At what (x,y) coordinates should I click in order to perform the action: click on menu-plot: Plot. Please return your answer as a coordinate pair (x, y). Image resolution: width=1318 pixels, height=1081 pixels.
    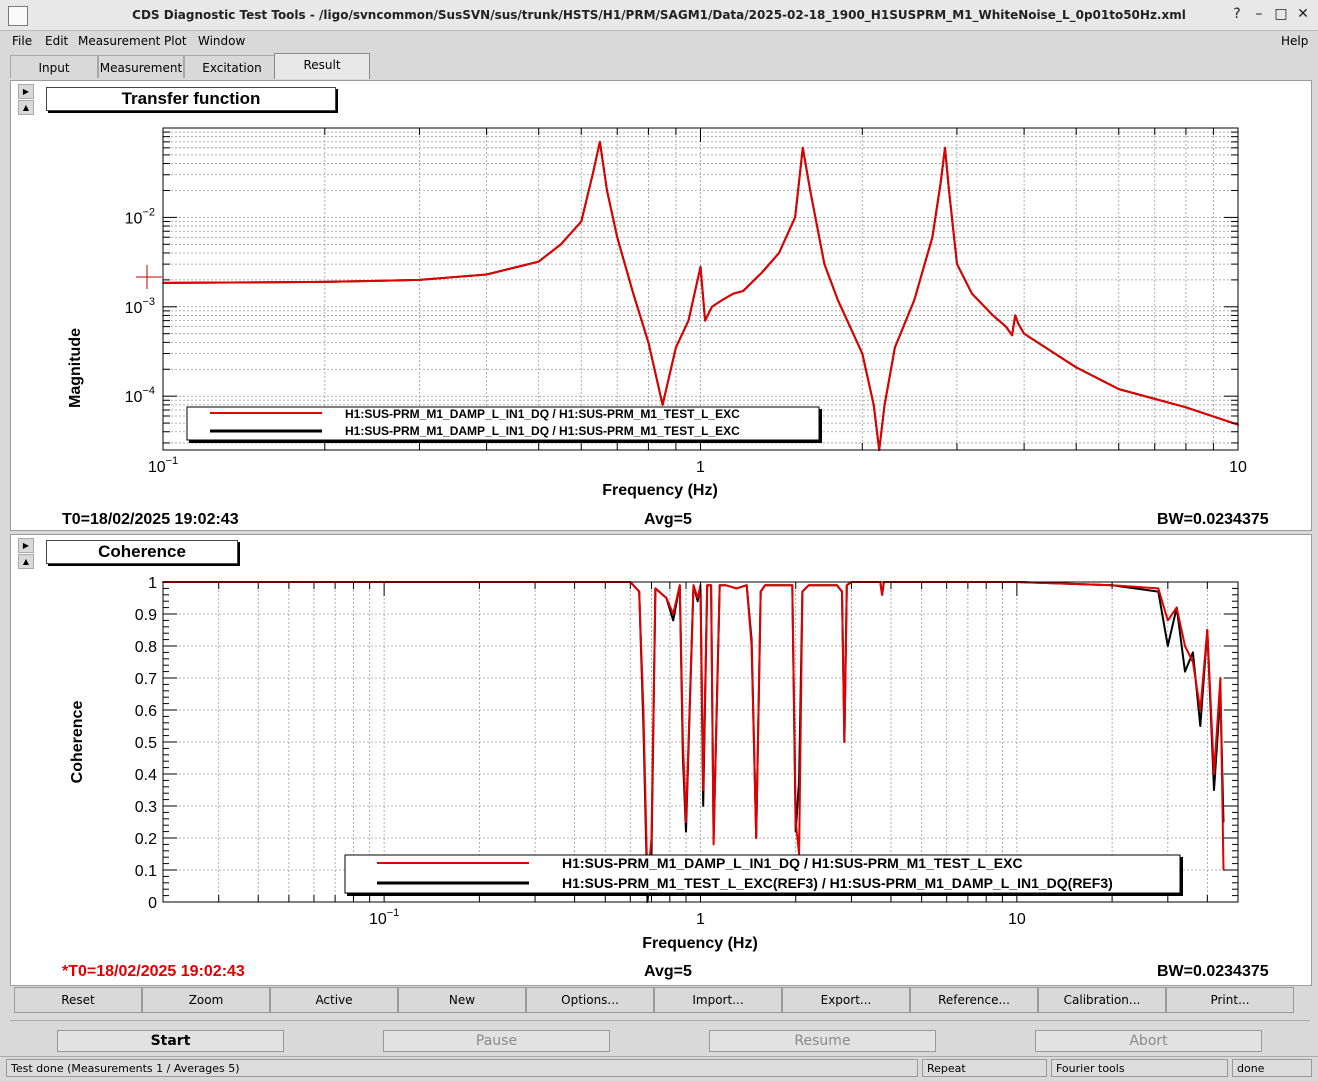
    Looking at the image, I should click on (175, 41).